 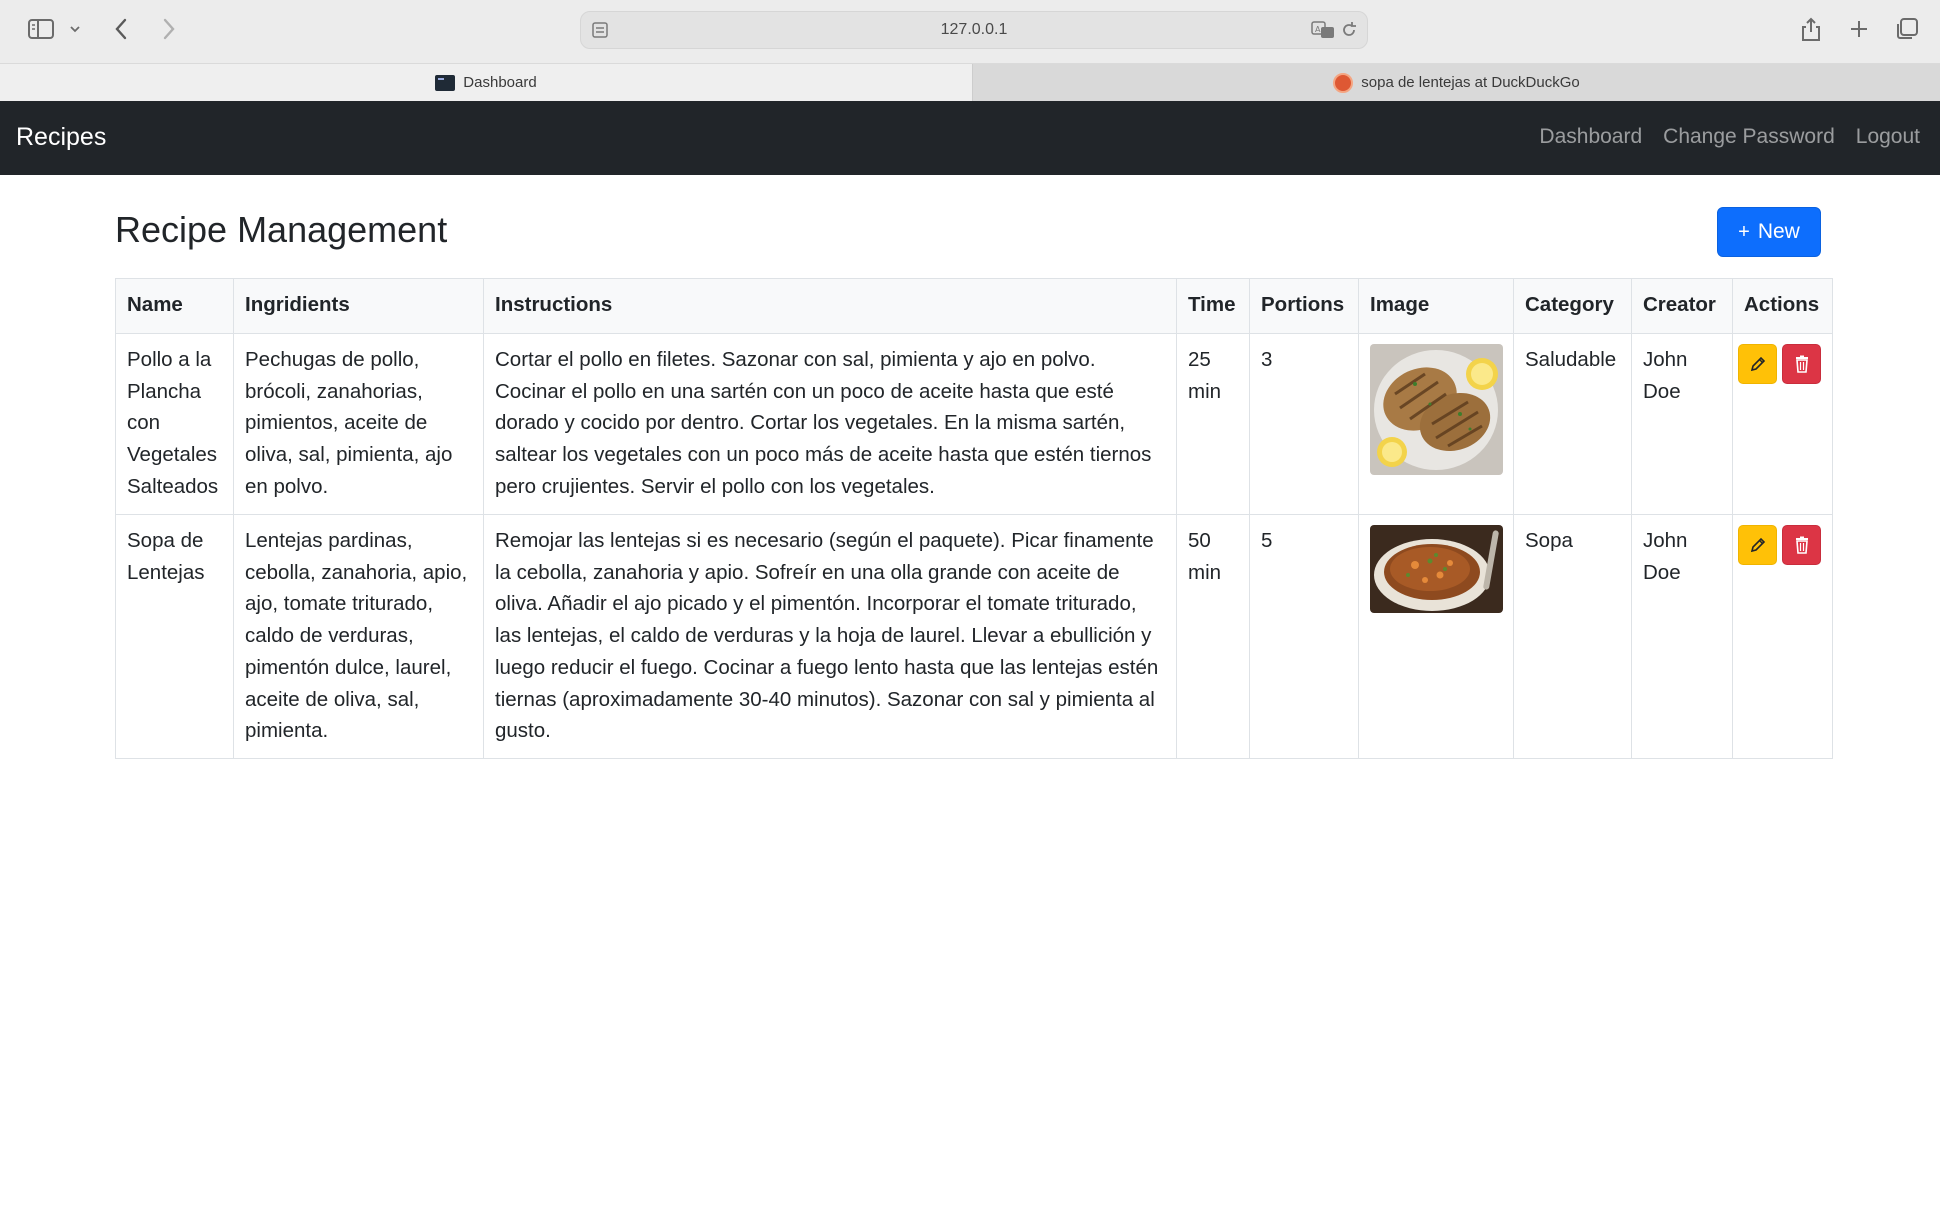 What do you see at coordinates (1682, 306) in the screenshot?
I see `header-creator: Creator` at bounding box center [1682, 306].